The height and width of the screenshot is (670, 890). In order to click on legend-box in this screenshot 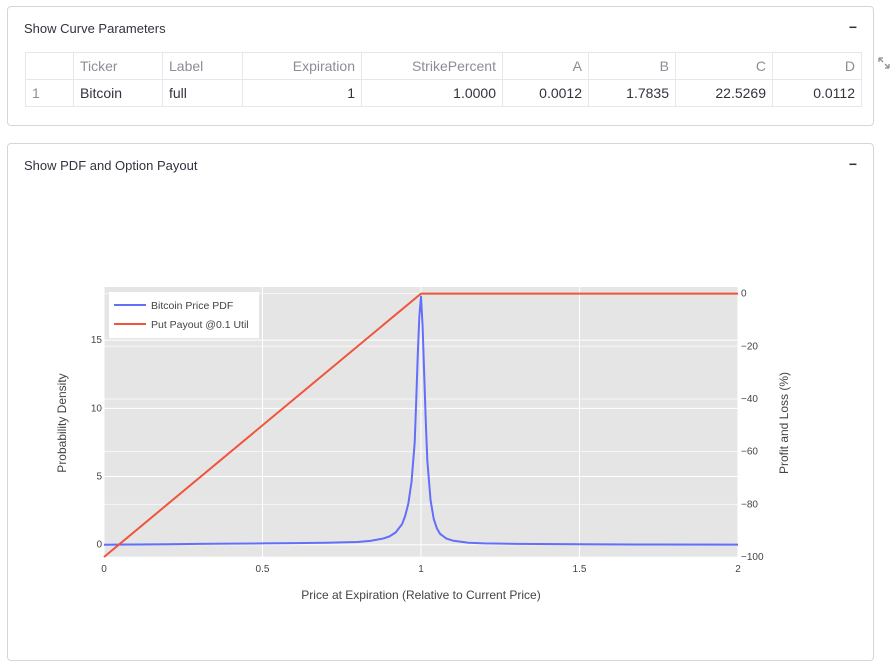, I will do `click(184, 315)`.